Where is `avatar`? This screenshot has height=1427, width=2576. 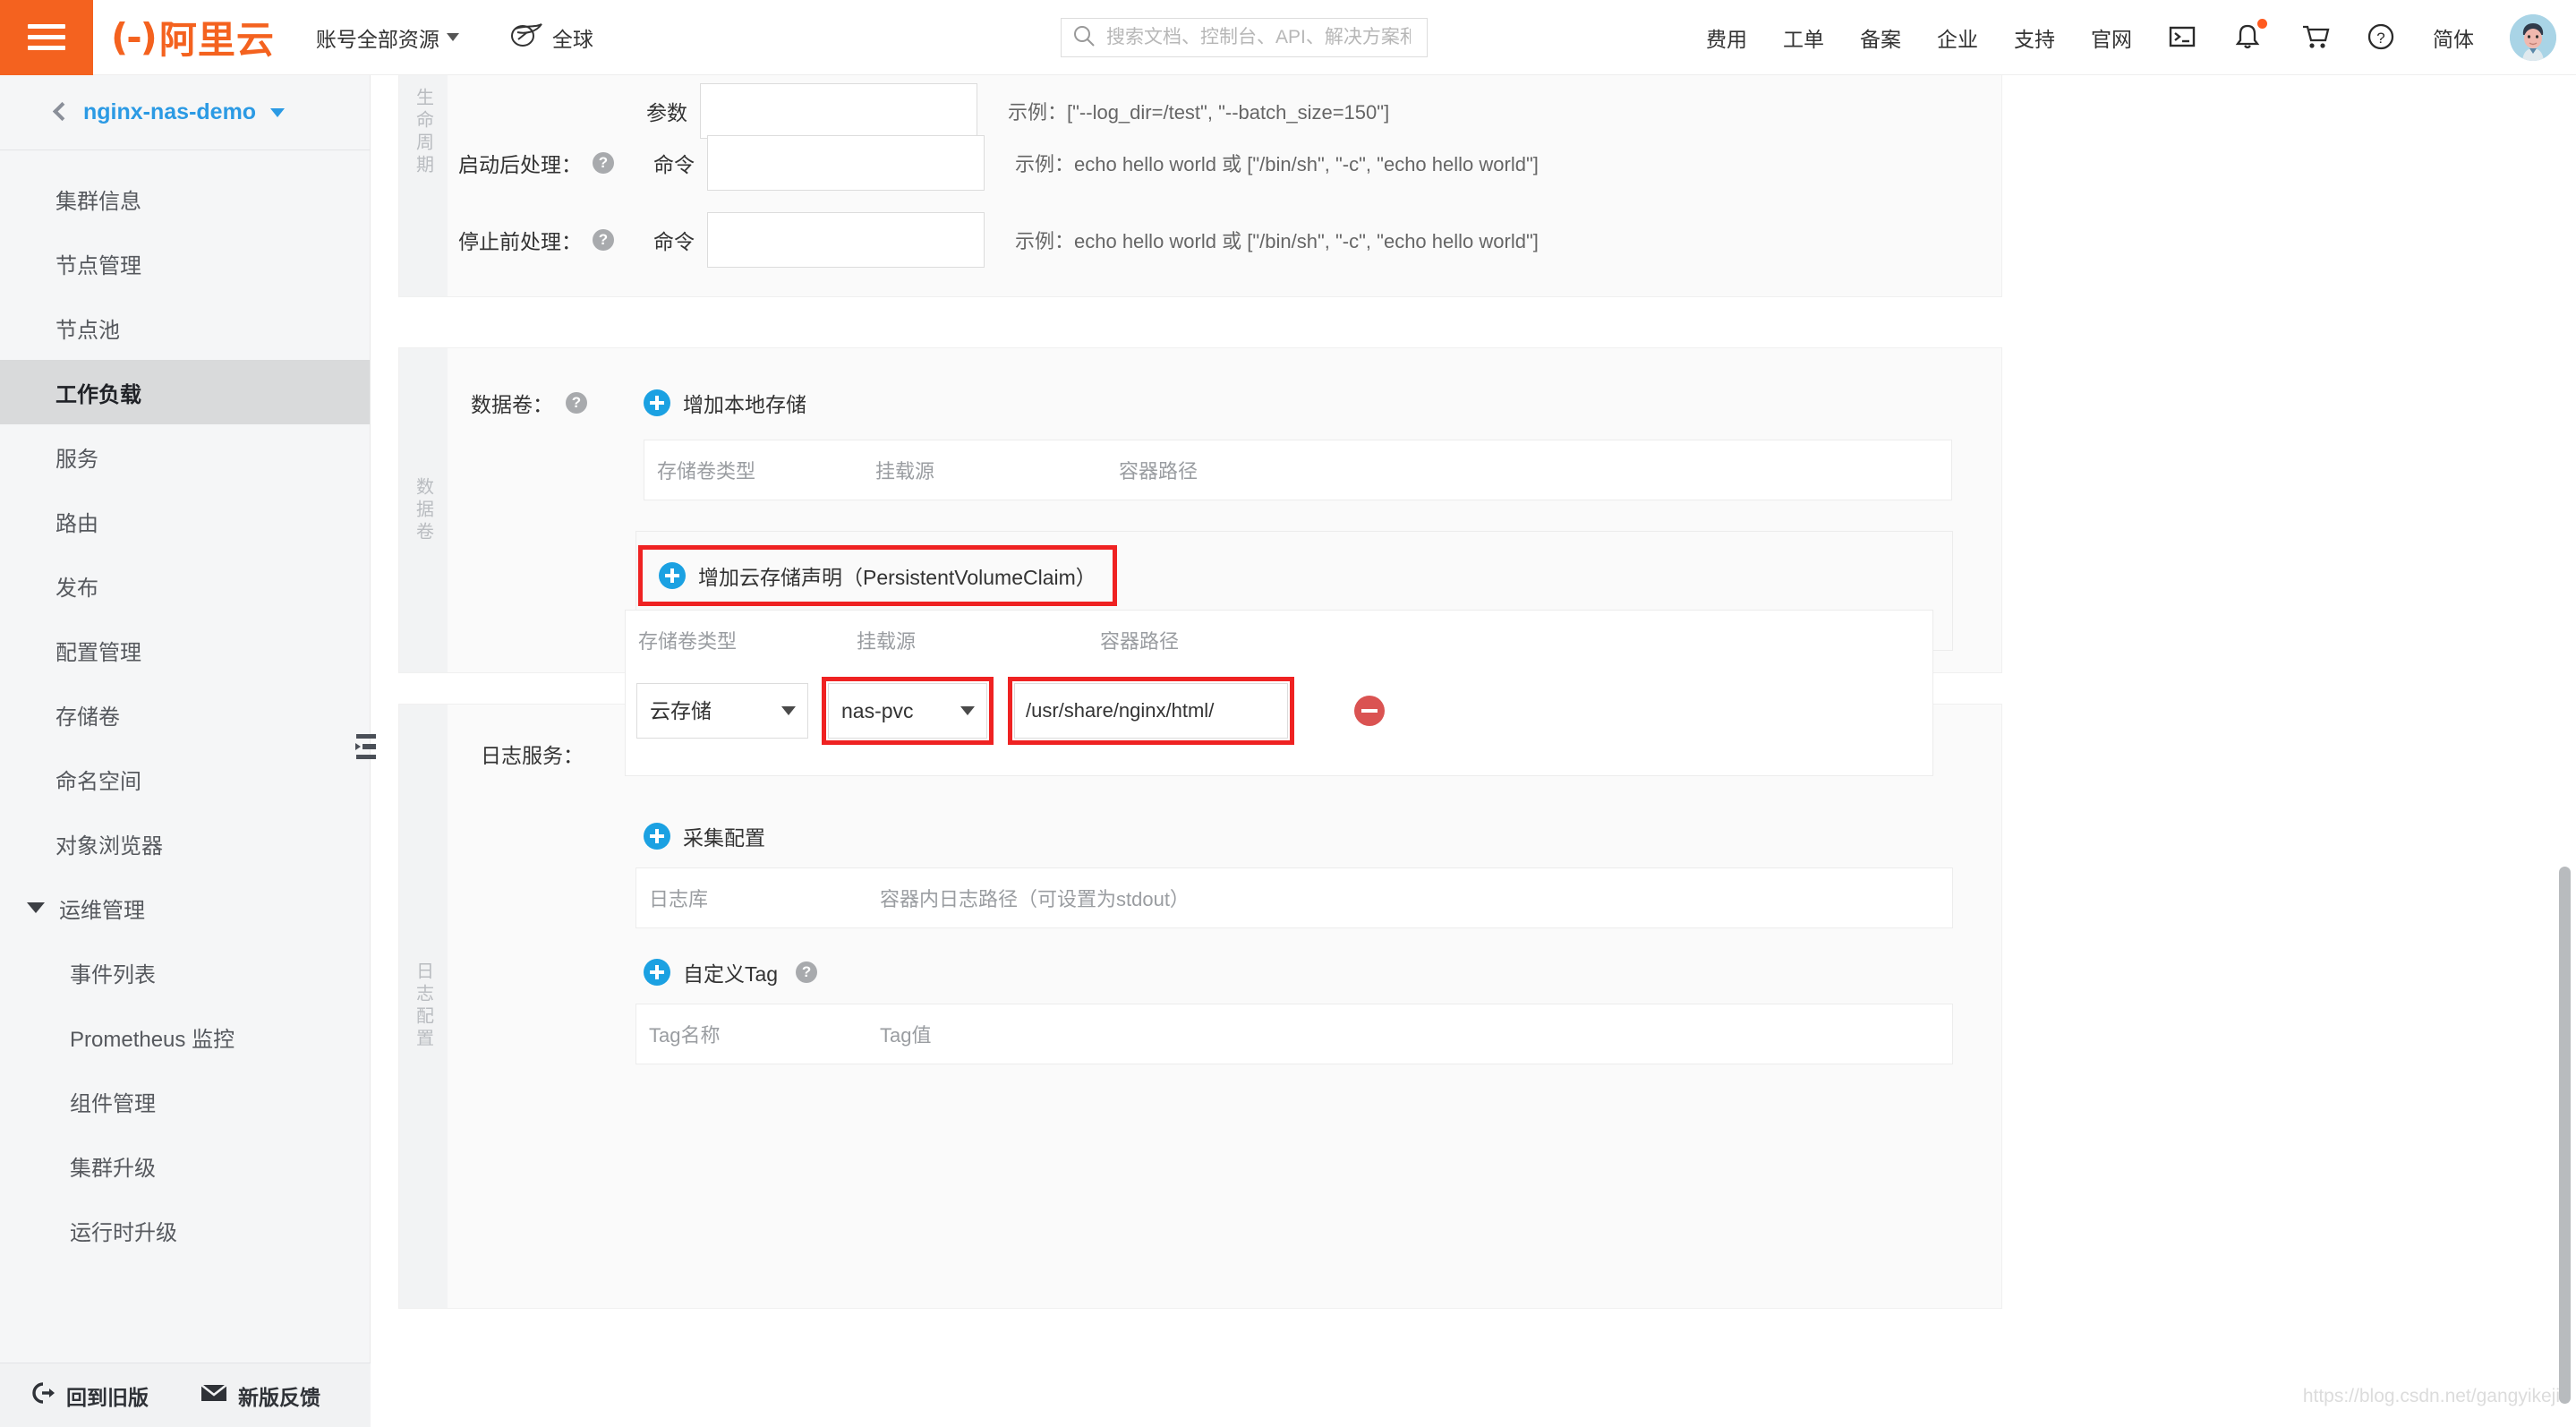
avatar is located at coordinates (2533, 38).